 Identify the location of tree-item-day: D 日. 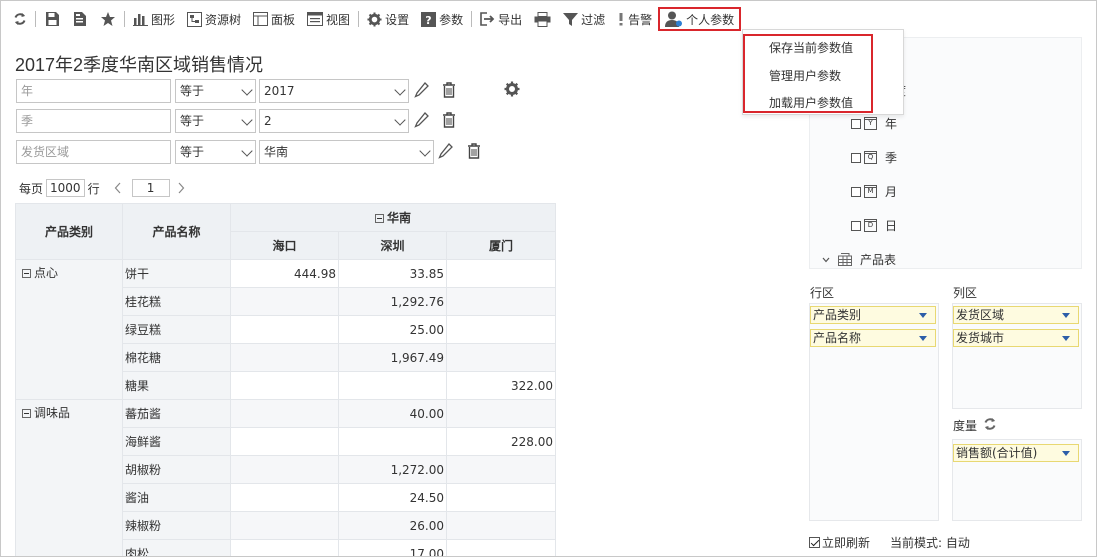
(874, 225).